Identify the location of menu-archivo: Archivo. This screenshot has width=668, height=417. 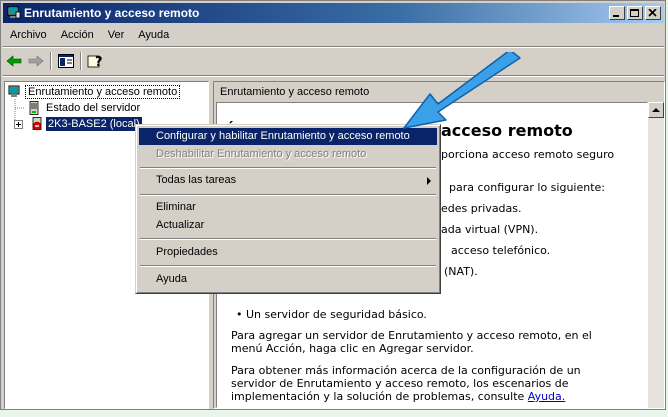
(28, 36).